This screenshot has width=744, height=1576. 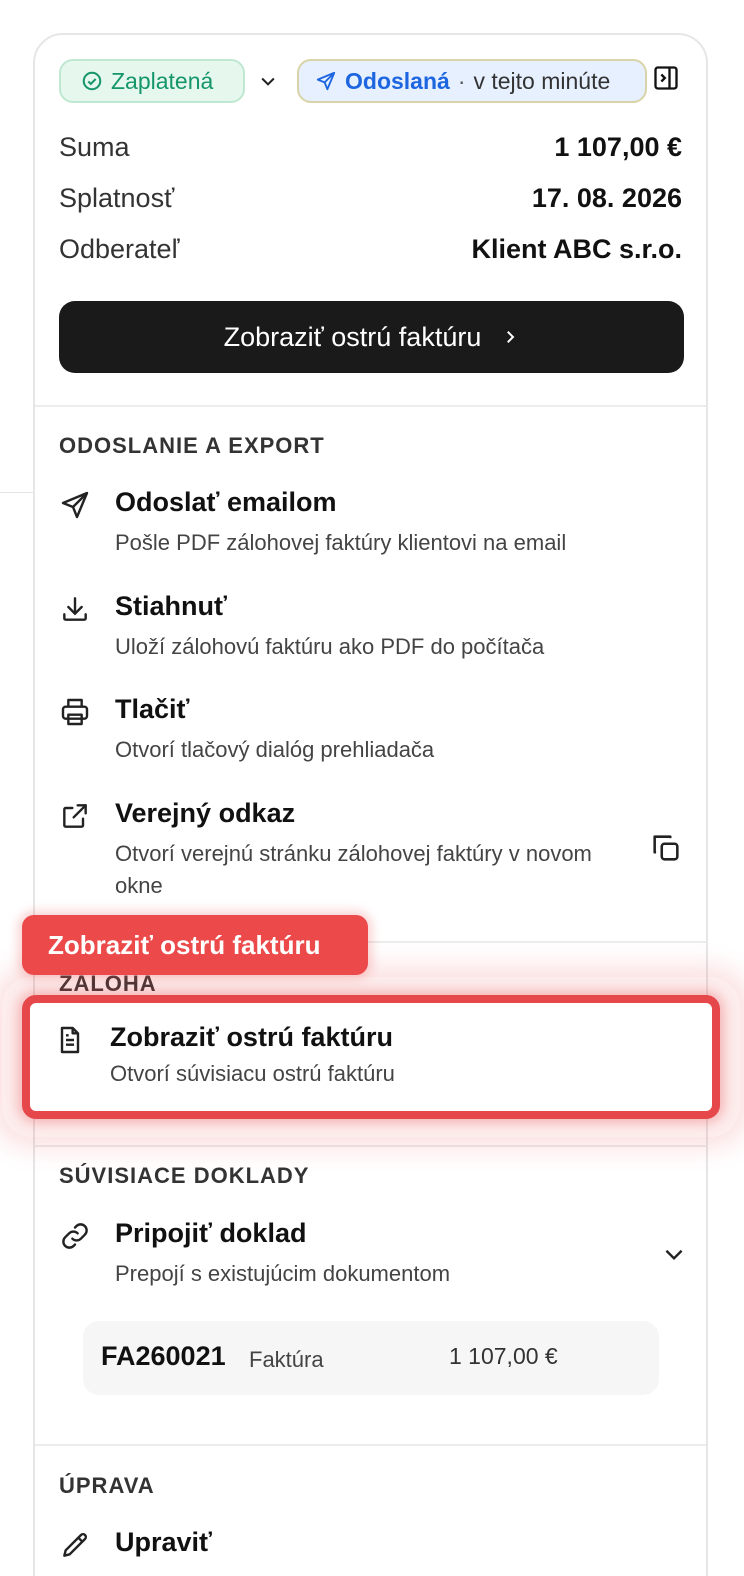 What do you see at coordinates (117, 197) in the screenshot?
I see `summary-label: Splatnosť` at bounding box center [117, 197].